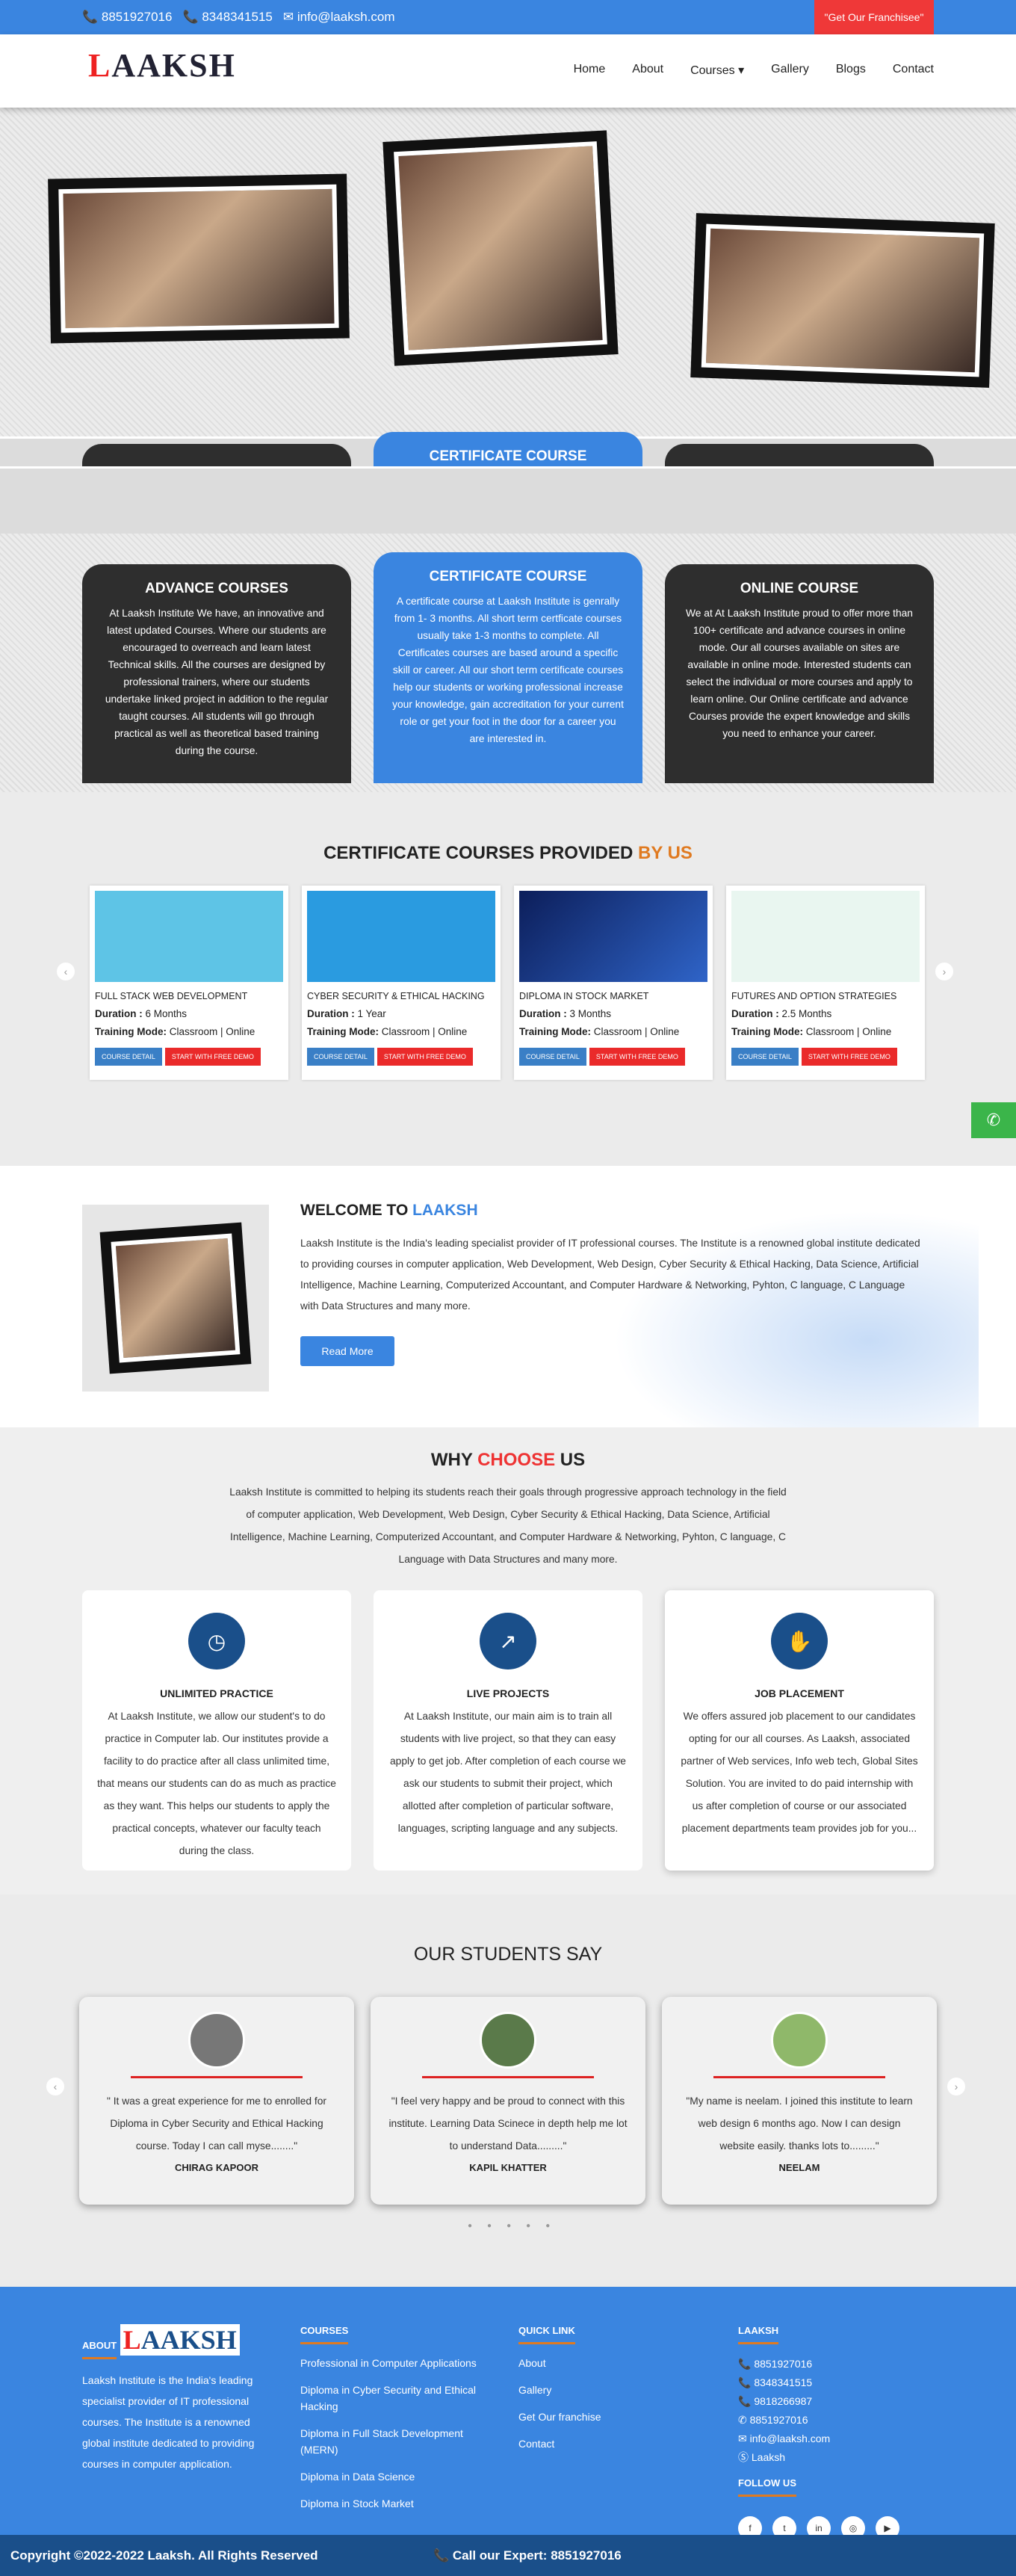 This screenshot has width=1016, height=2576. Describe the element at coordinates (647, 70) in the screenshot. I see `nav-about: About` at that location.